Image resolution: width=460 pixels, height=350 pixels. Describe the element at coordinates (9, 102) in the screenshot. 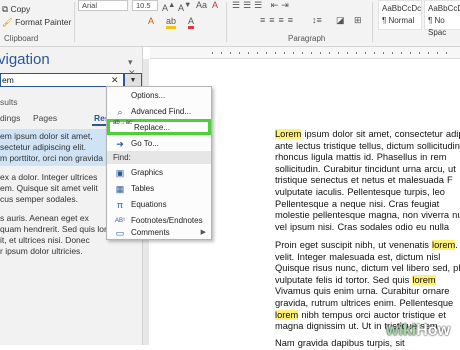

I see `results-label: sults` at that location.